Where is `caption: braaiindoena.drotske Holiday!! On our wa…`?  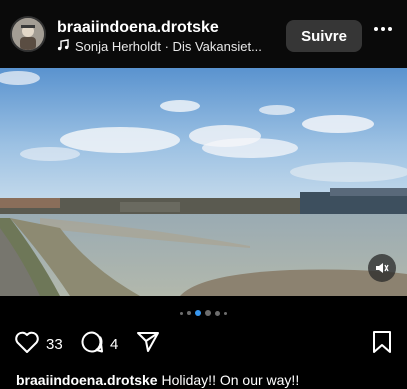 caption: braaiindoena.drotske Holiday!! On our wa… is located at coordinates (157, 380).